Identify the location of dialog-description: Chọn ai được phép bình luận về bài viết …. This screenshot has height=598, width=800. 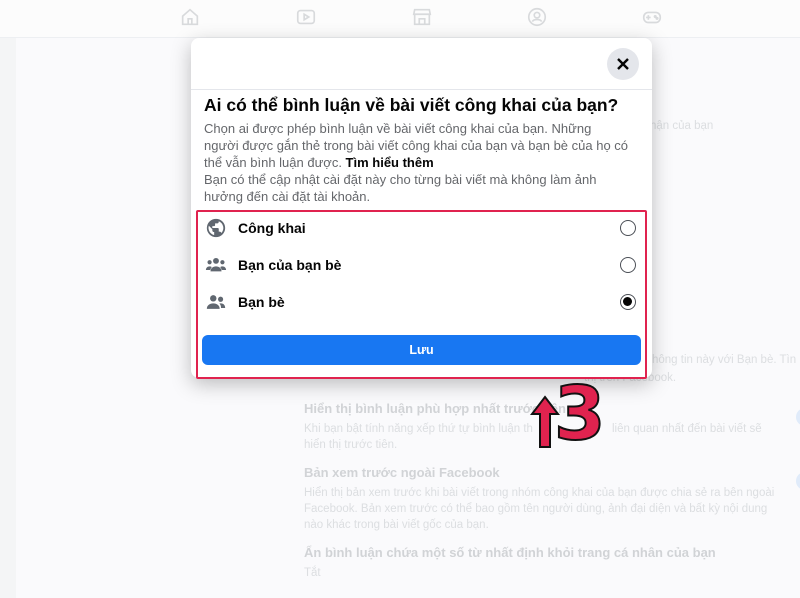
(416, 145).